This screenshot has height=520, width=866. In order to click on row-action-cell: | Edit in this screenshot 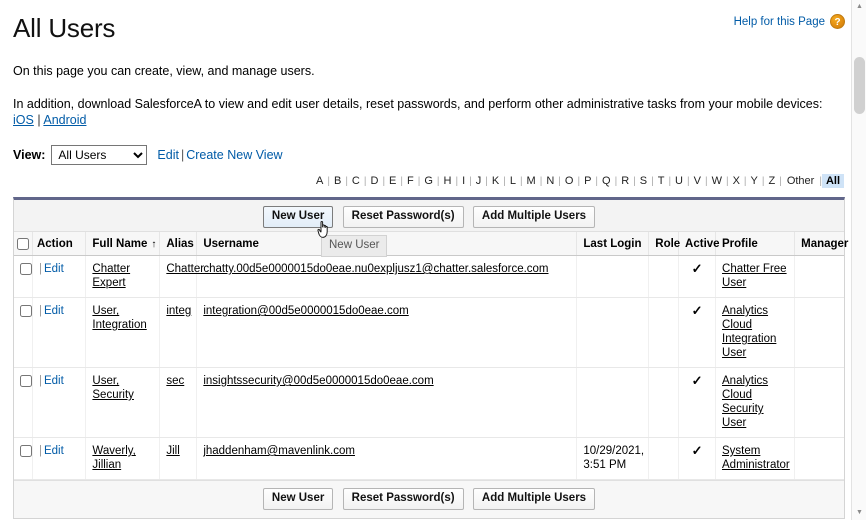, I will do `click(59, 402)`.